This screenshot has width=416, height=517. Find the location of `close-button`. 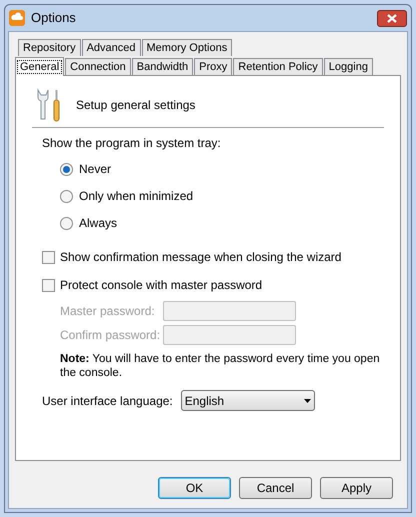

close-button is located at coordinates (392, 18).